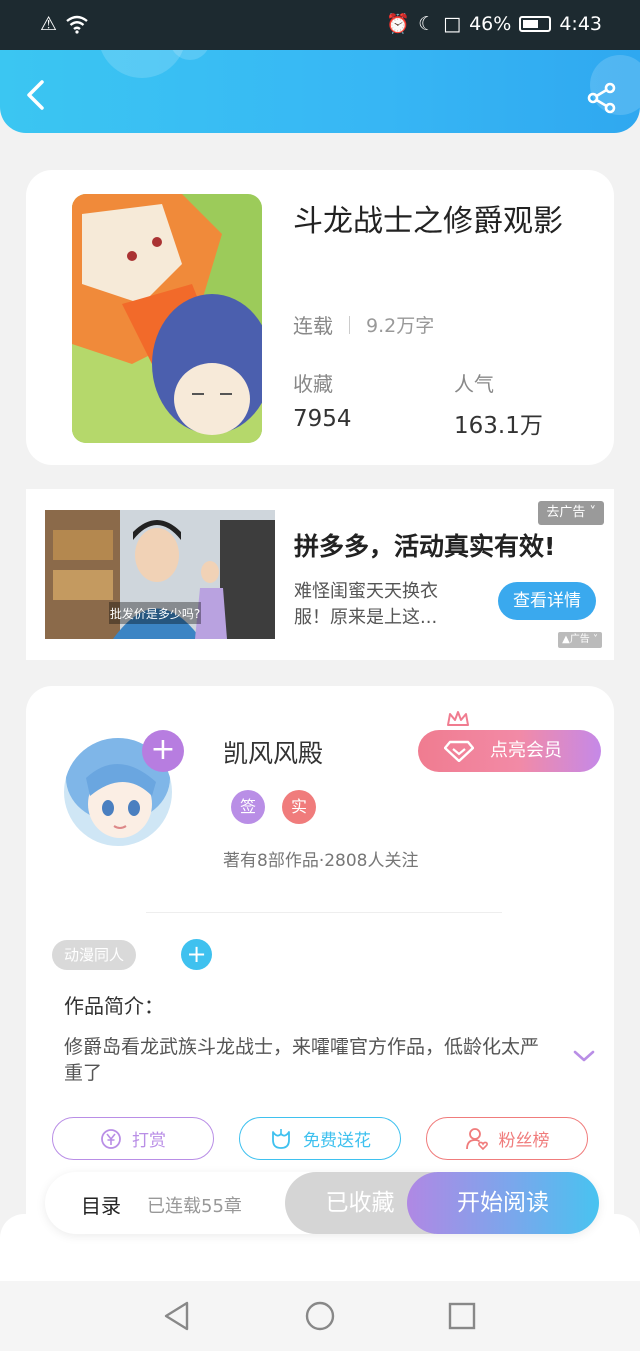 The height and width of the screenshot is (1351, 640). Describe the element at coordinates (524, 1141) in the screenshot. I see `fan-ranking-label: 粉丝榜` at that location.